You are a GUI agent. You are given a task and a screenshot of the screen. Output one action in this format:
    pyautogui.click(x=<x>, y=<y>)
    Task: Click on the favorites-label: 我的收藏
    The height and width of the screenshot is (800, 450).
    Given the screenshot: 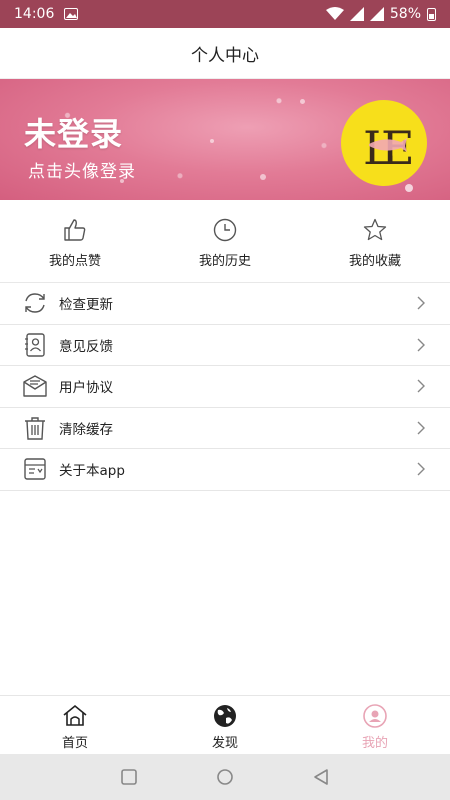 What is the action you would take?
    pyautogui.click(x=374, y=261)
    